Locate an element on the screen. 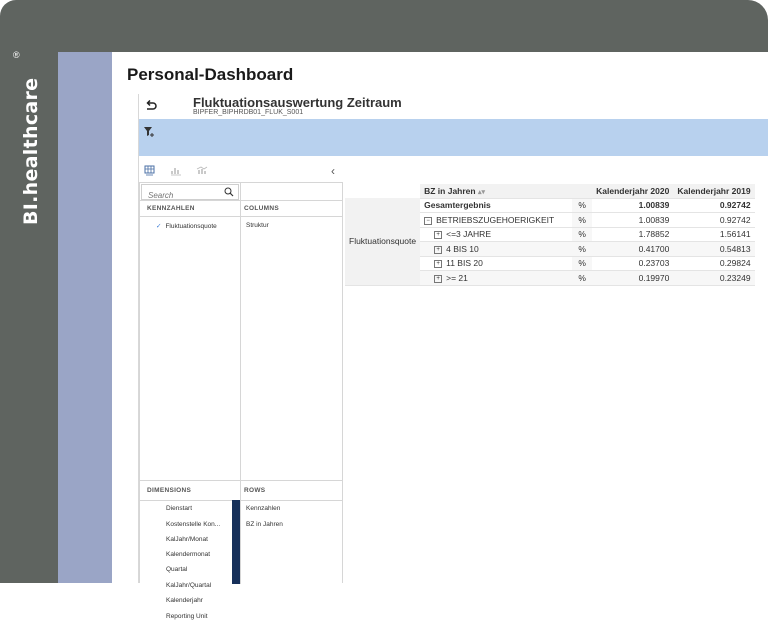 The width and height of the screenshot is (768, 620). unit-header is located at coordinates (582, 191).